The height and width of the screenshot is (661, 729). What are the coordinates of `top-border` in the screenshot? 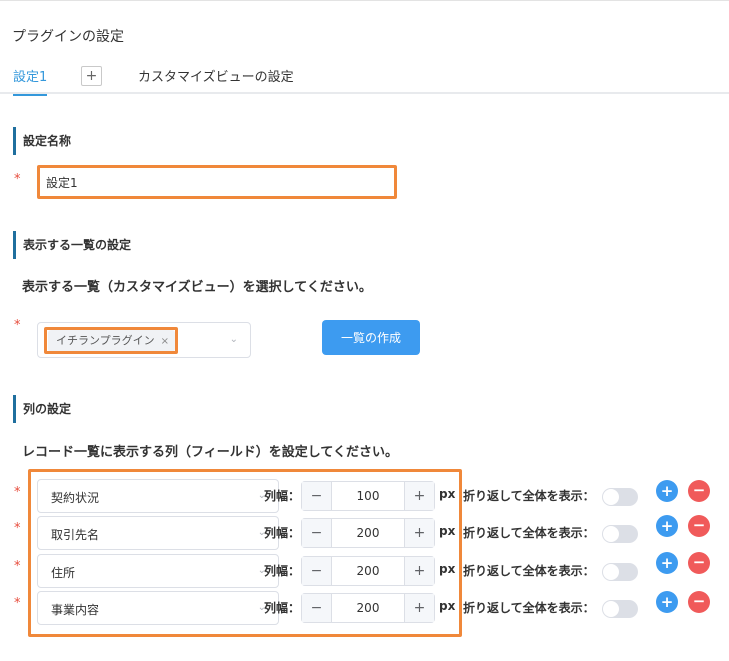 It's located at (364, 0).